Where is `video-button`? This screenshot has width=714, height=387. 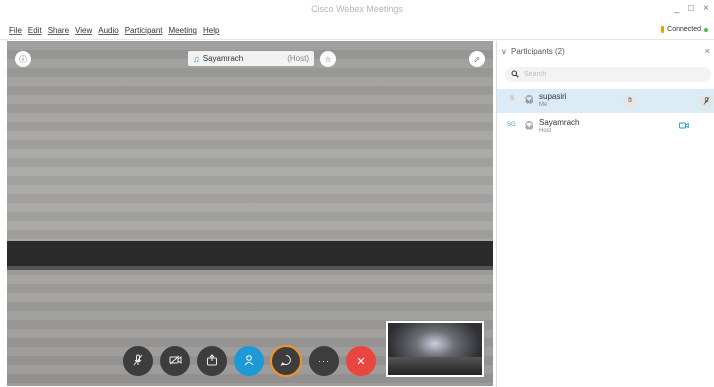 video-button is located at coordinates (175, 361).